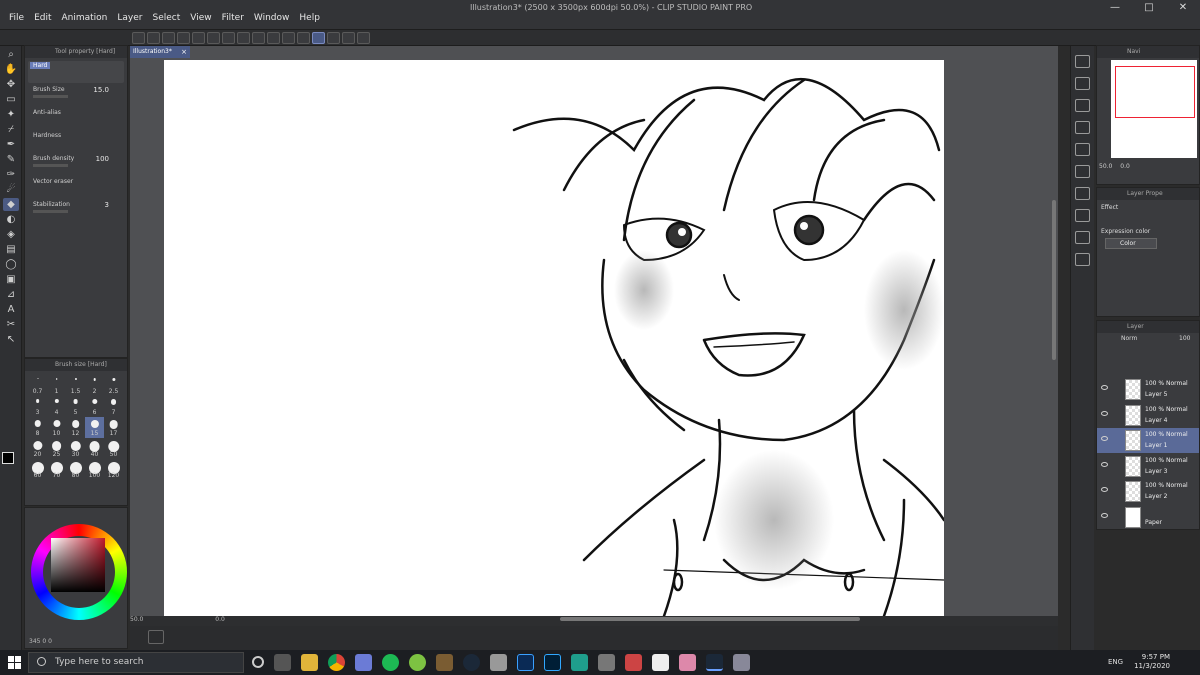 The image size is (1200, 675). Describe the element at coordinates (303, 38) in the screenshot. I see `snap-ruler-icon` at that location.